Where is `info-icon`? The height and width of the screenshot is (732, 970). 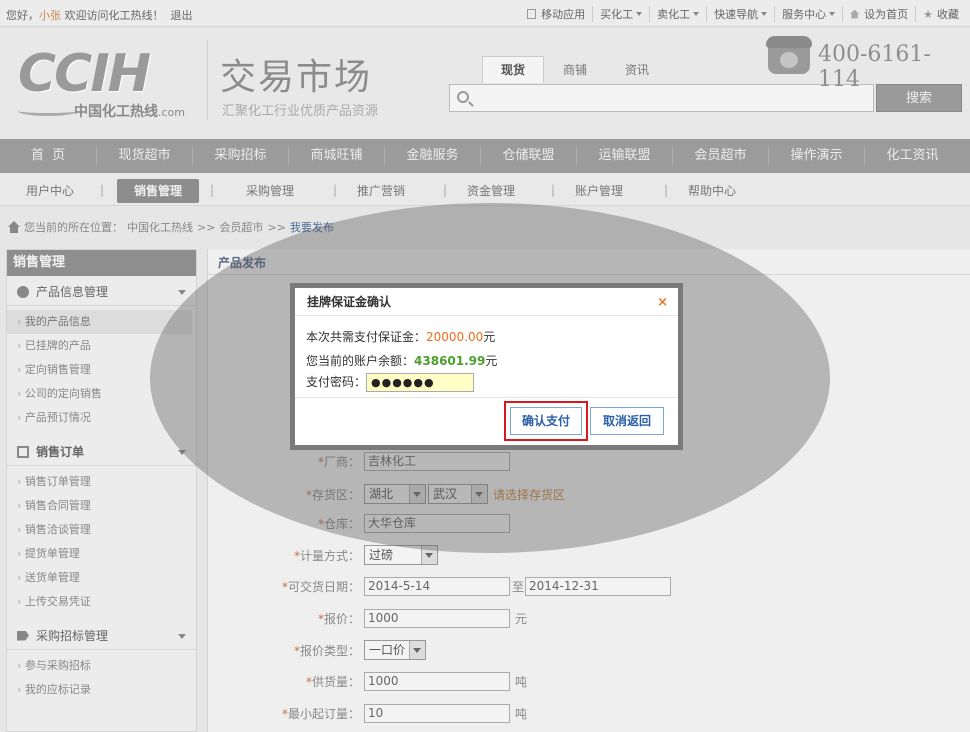 info-icon is located at coordinates (23, 291).